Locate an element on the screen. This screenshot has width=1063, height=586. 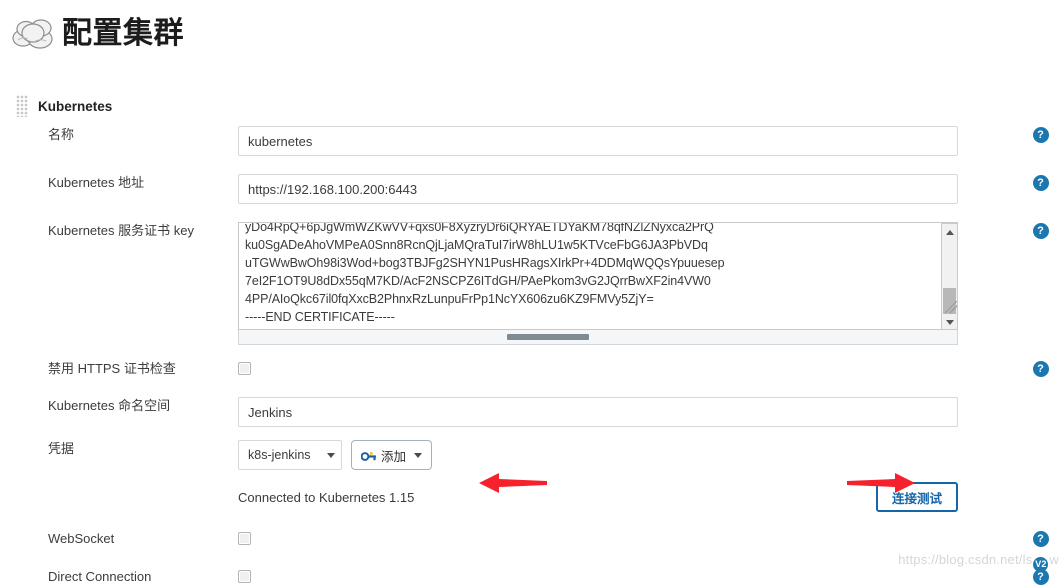
scrollbar-thumb is located at coordinates (949, 301).